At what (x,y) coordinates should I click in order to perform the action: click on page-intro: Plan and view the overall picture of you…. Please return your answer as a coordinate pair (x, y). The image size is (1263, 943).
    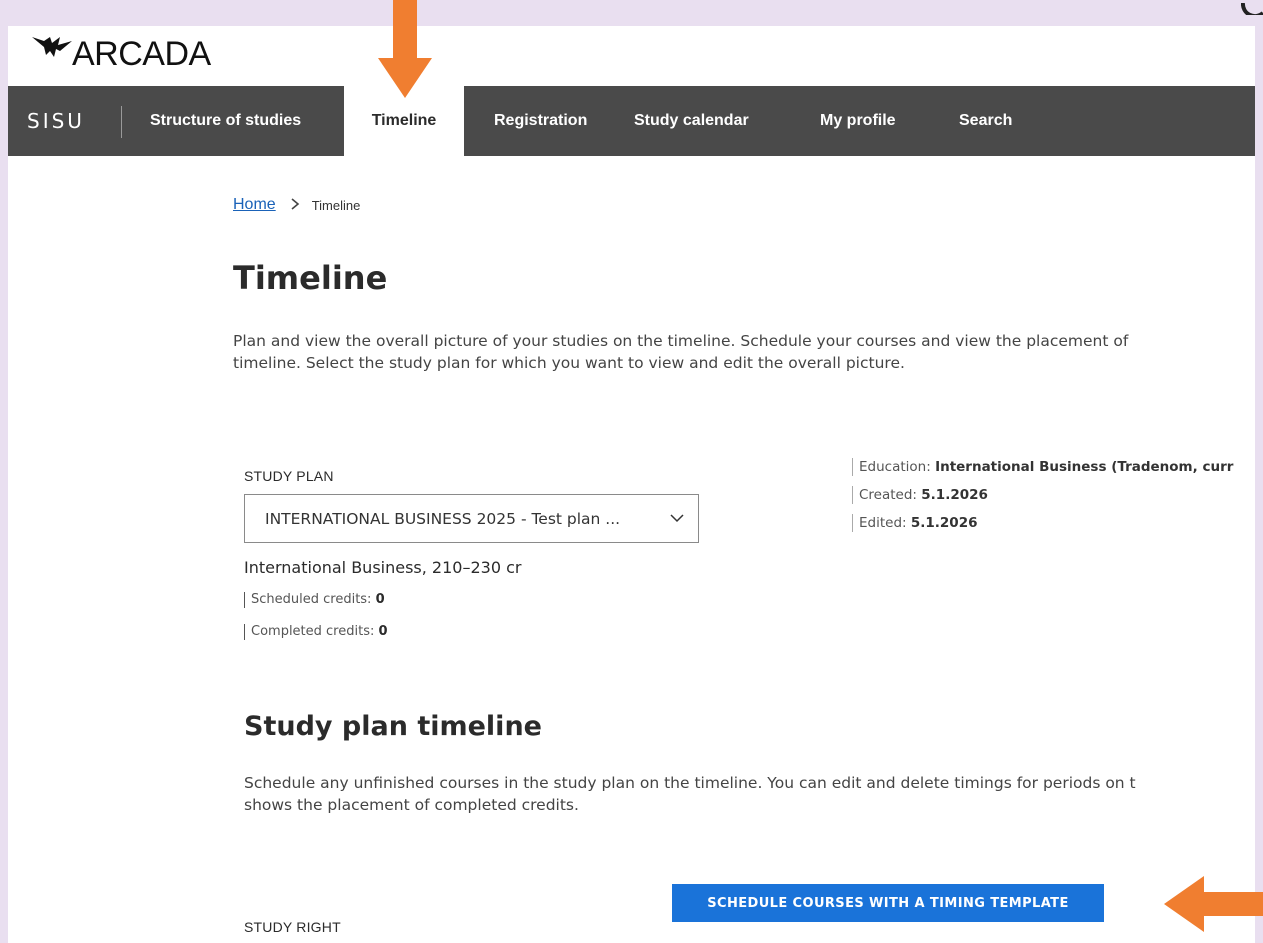
    Looking at the image, I should click on (681, 352).